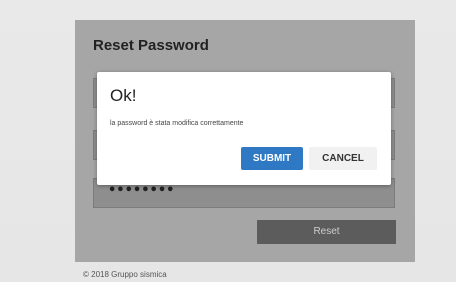 The height and width of the screenshot is (282, 456). Describe the element at coordinates (151, 45) in the screenshot. I see `card-title: Reset Password` at that location.